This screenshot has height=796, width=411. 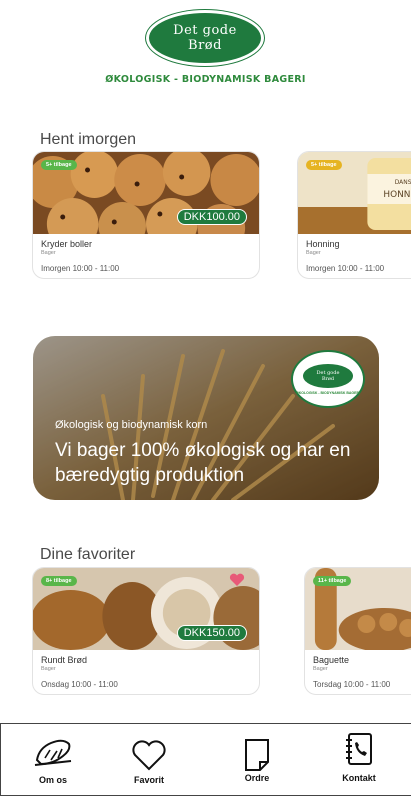 What do you see at coordinates (149, 755) in the screenshot?
I see `heart-outline-icon` at bounding box center [149, 755].